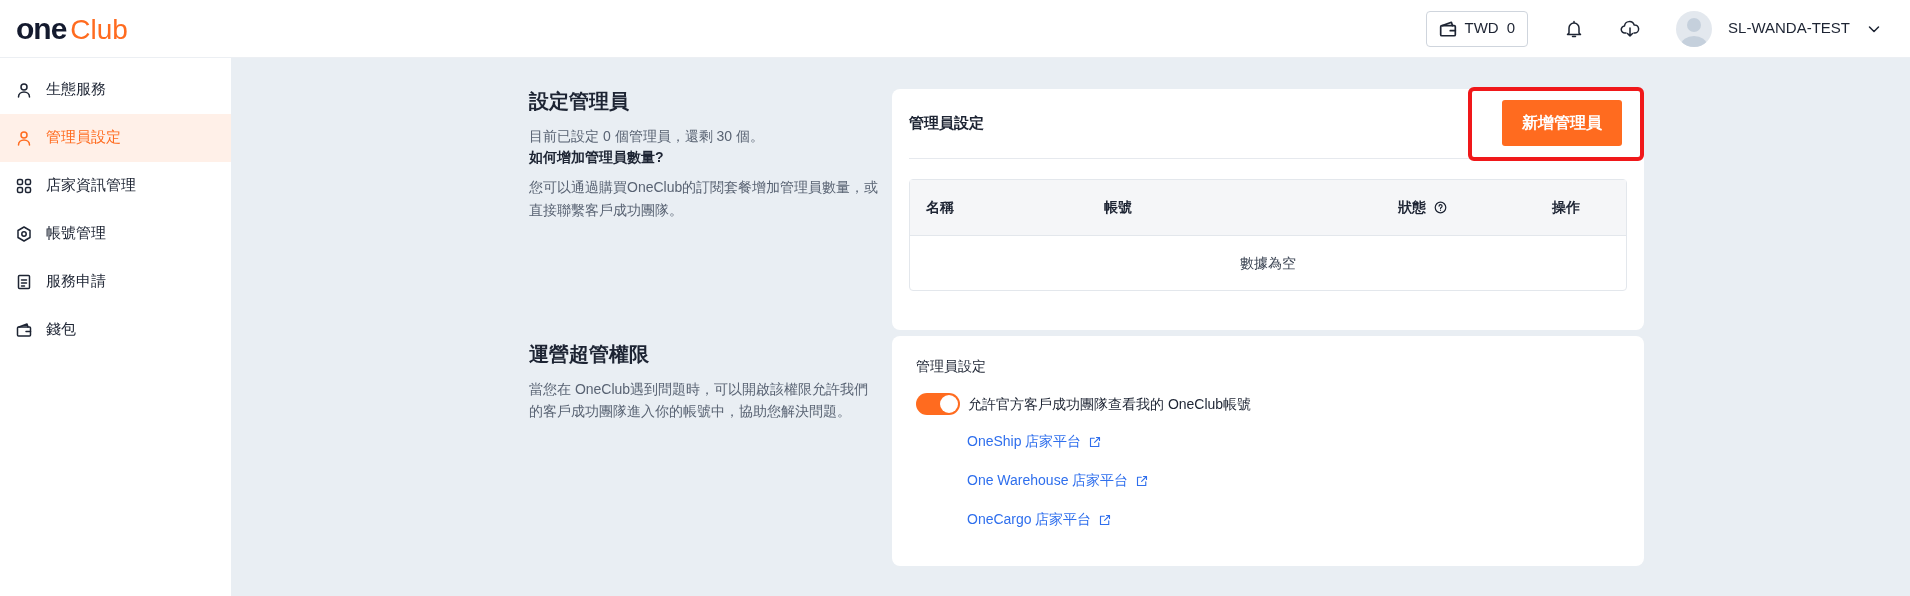 The width and height of the screenshot is (1910, 596). What do you see at coordinates (115, 330) in the screenshot?
I see `sidebar-item: 錢包` at bounding box center [115, 330].